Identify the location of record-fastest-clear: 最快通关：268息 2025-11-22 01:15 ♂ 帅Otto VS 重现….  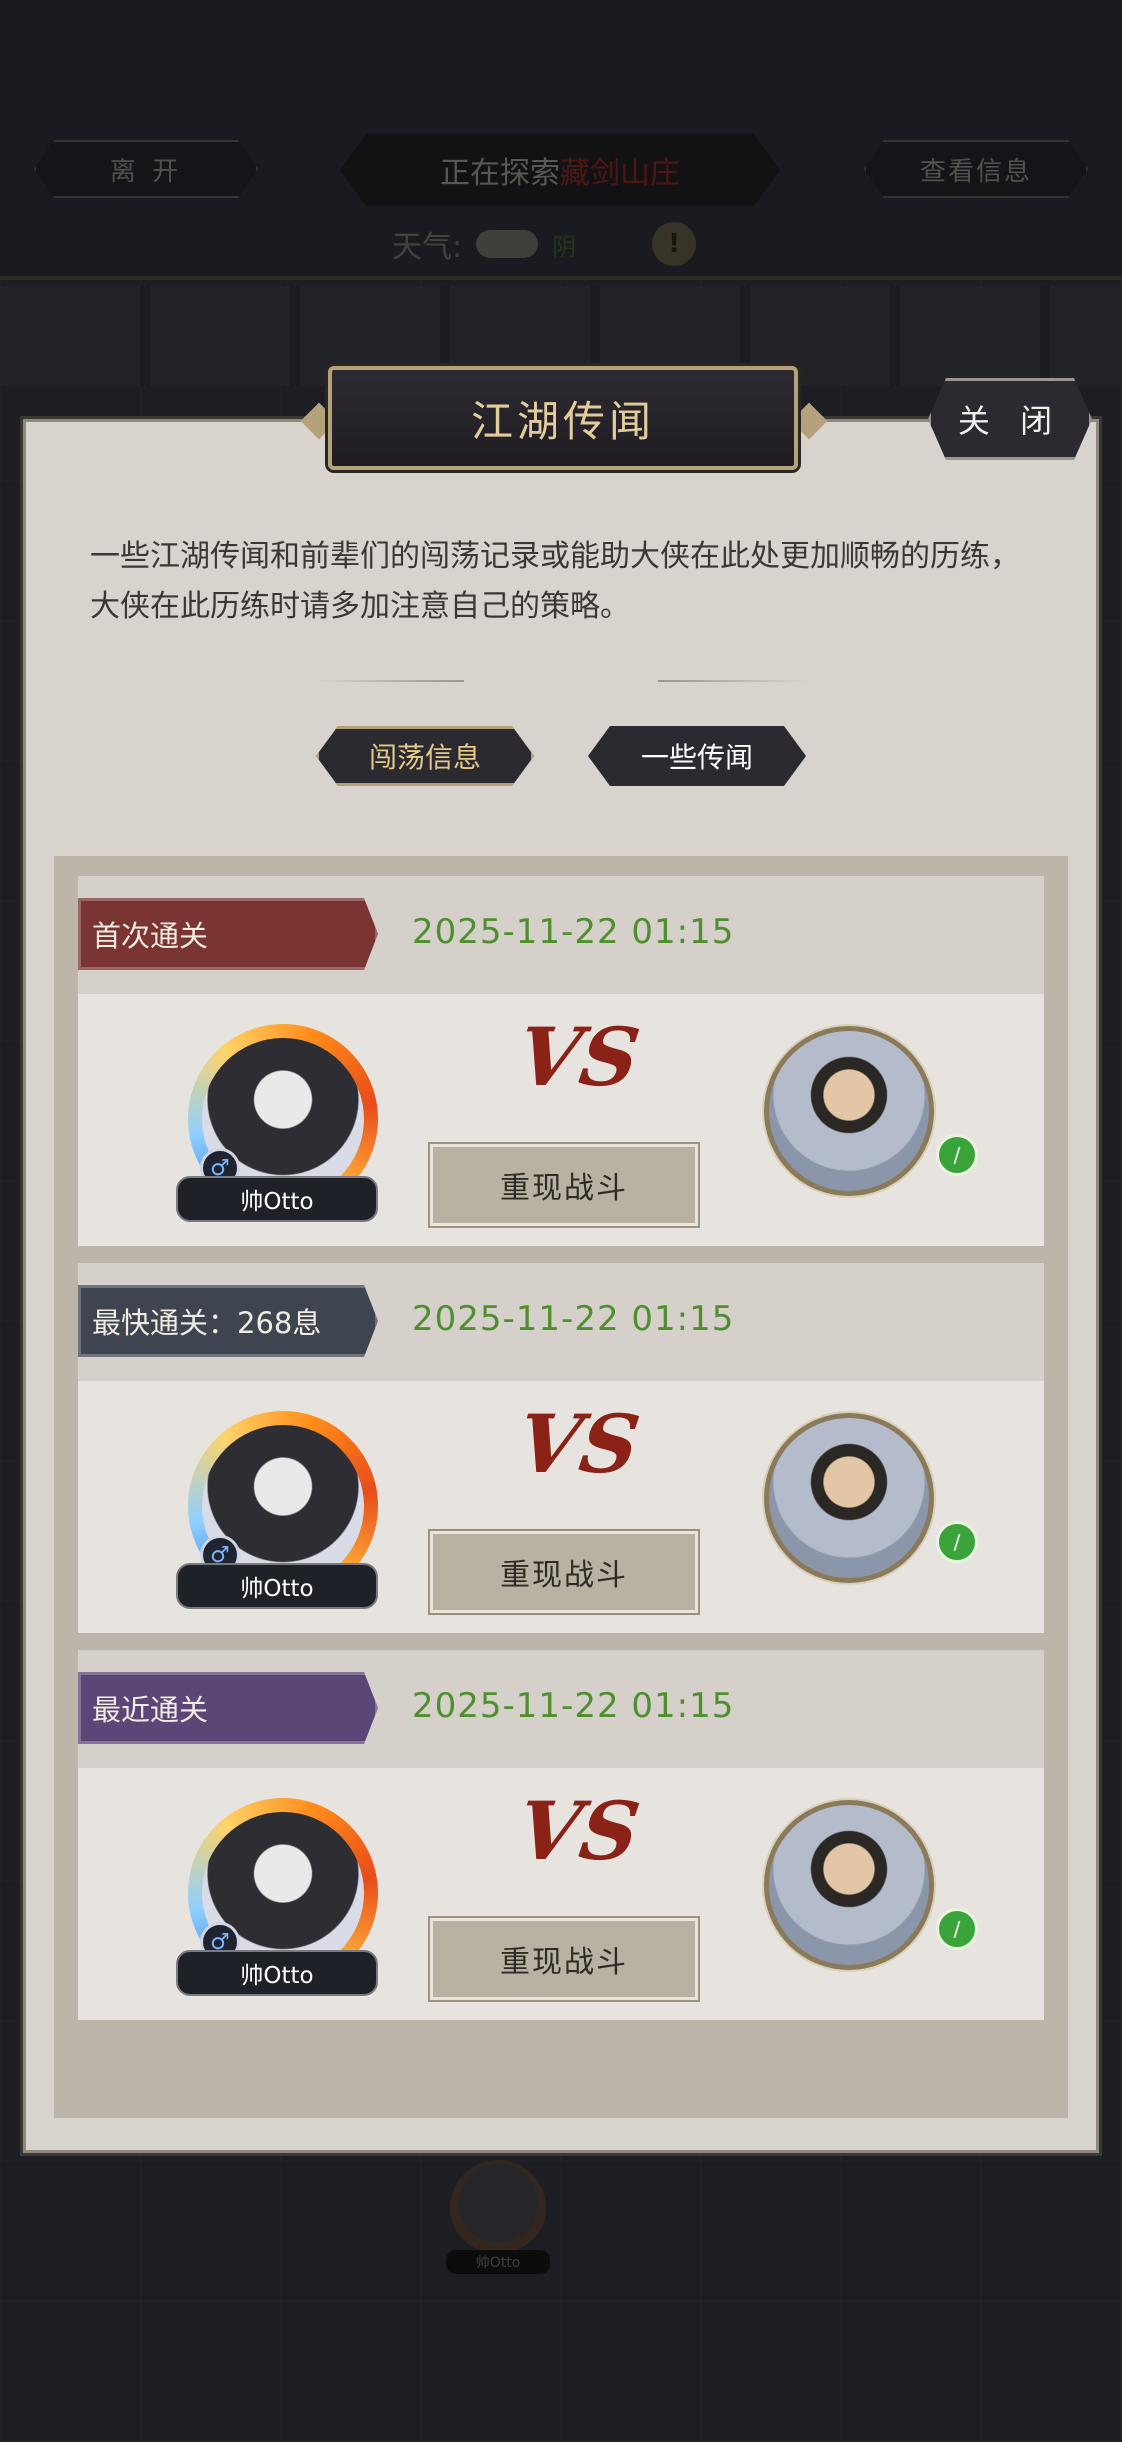
(561, 1448).